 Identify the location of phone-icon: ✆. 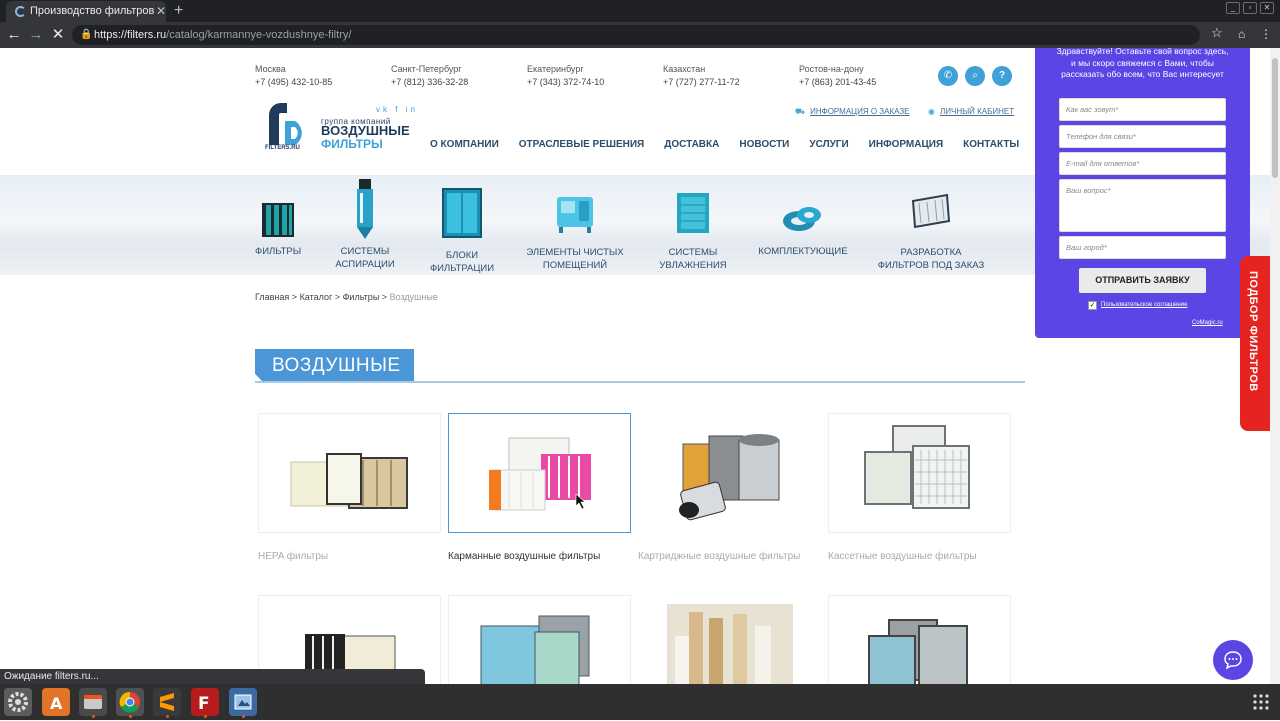
(948, 76).